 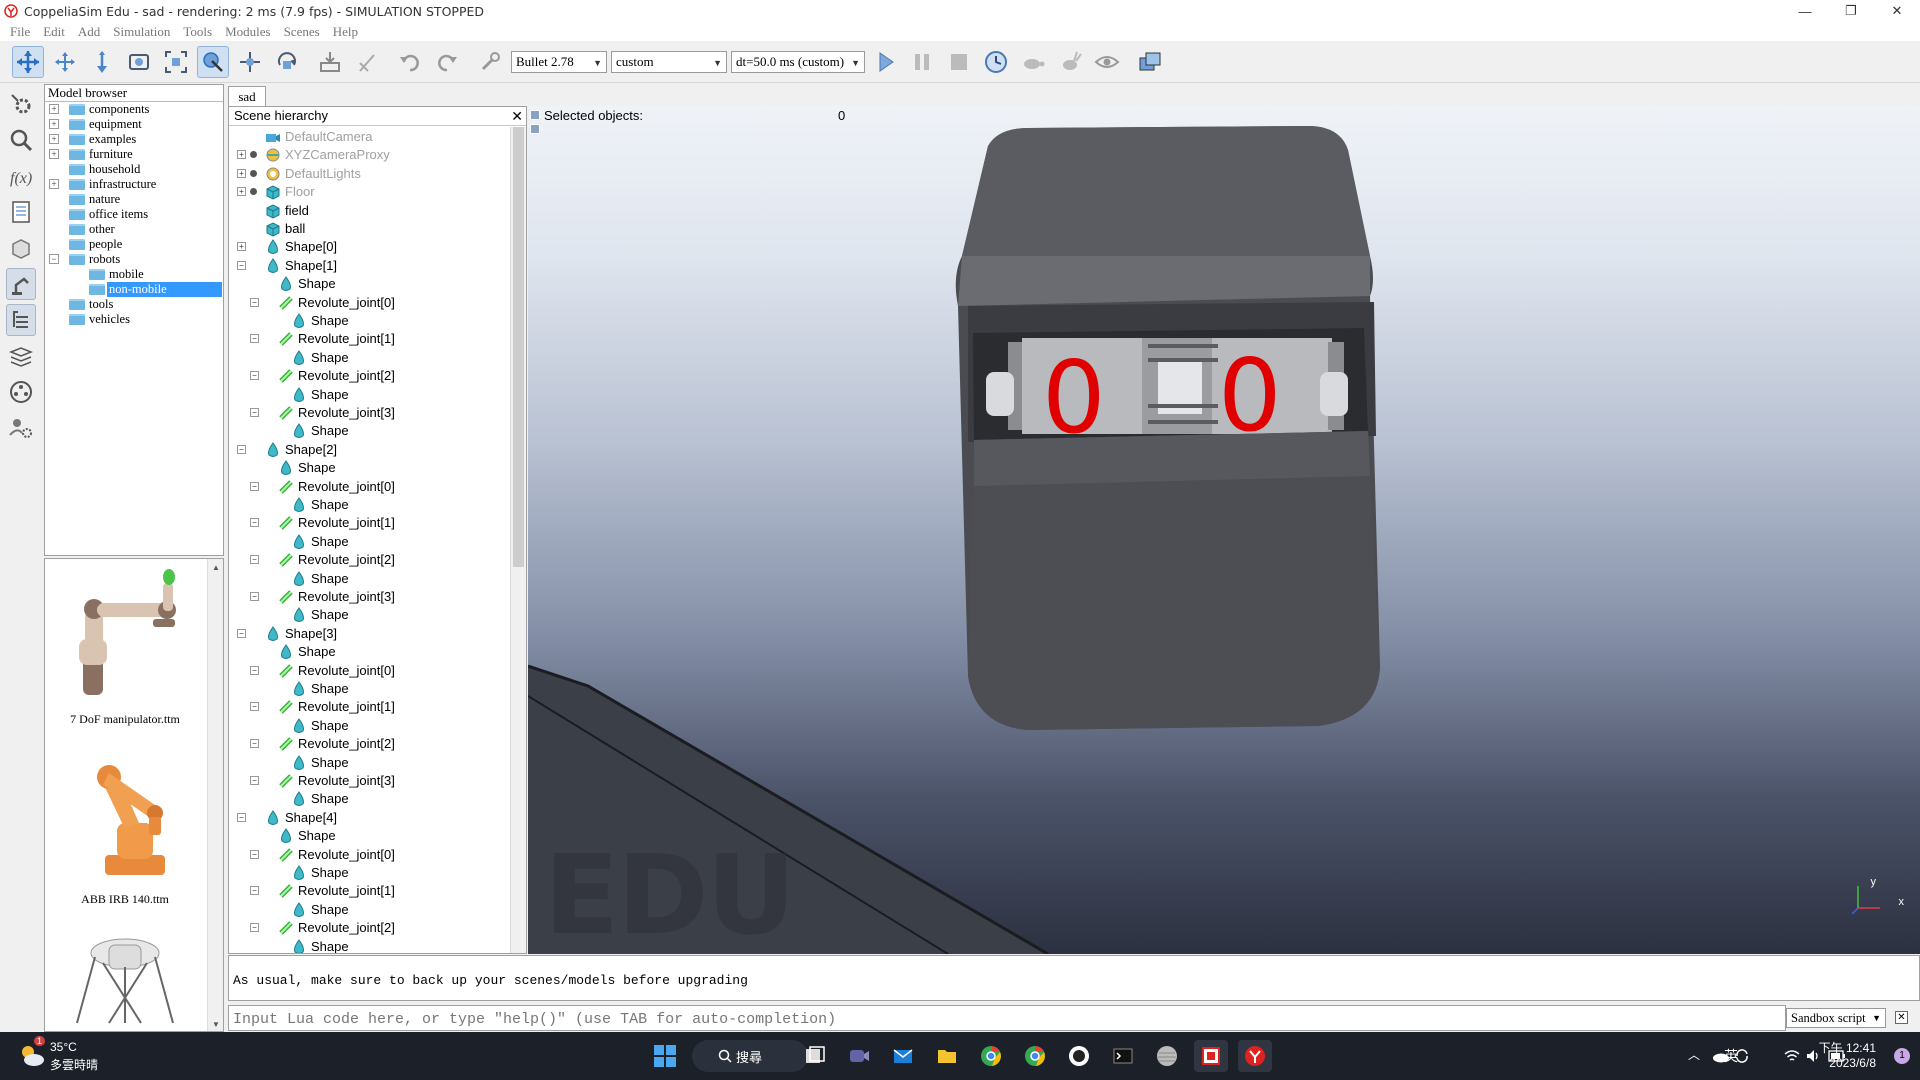 What do you see at coordinates (518, 347) in the screenshot?
I see `scrollbar-thumb` at bounding box center [518, 347].